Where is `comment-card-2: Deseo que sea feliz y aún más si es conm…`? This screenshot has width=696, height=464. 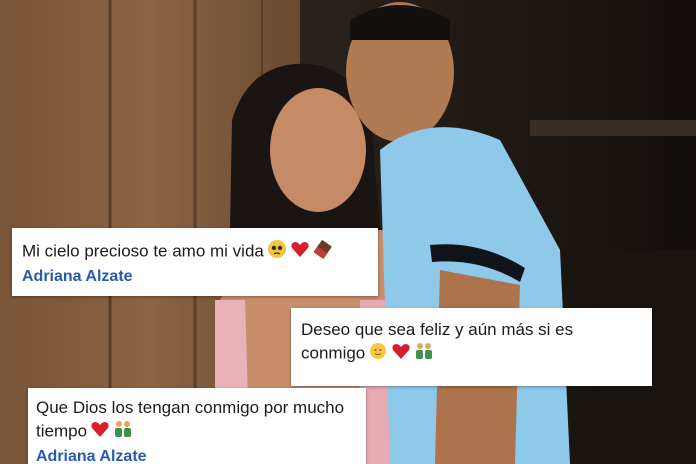 comment-card-2: Deseo que sea feliz y aún más si es conm… is located at coordinates (471, 347).